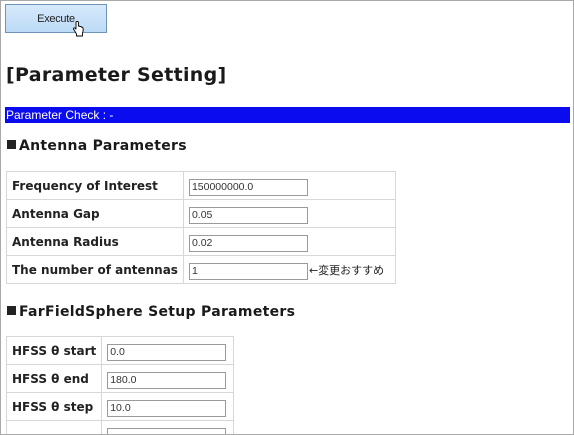  What do you see at coordinates (78, 29) in the screenshot?
I see `hand-pointer-icon` at bounding box center [78, 29].